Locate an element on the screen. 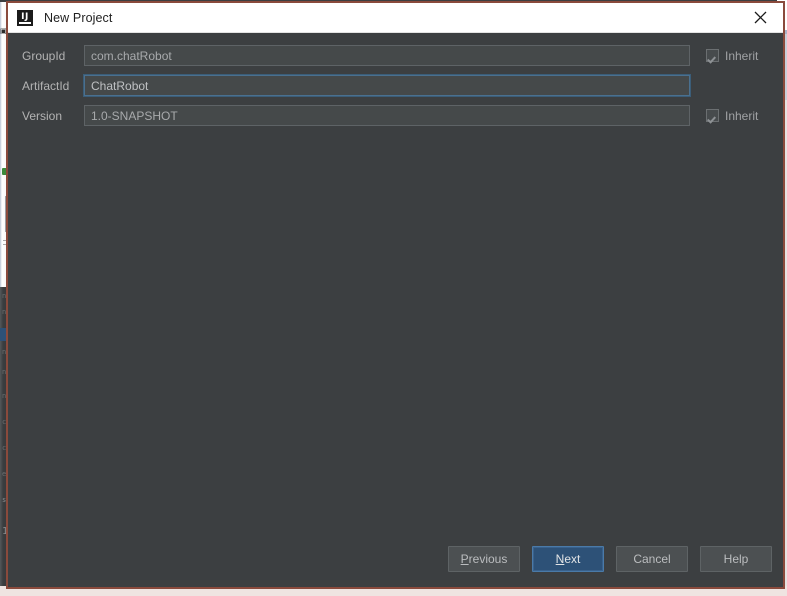  field-row-groupid: GroupId Inherit is located at coordinates (395, 55).